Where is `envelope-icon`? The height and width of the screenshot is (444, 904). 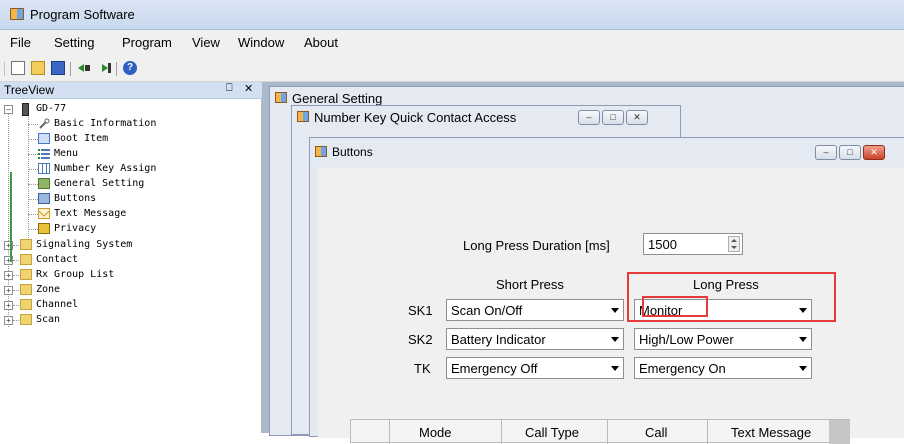 envelope-icon is located at coordinates (44, 213).